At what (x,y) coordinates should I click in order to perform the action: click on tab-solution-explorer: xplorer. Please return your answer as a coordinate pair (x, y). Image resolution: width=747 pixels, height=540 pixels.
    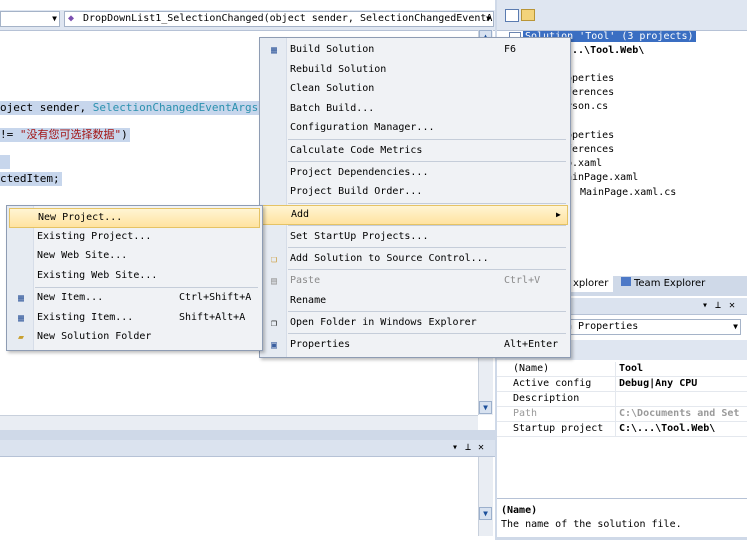
    Looking at the image, I should click on (591, 284).